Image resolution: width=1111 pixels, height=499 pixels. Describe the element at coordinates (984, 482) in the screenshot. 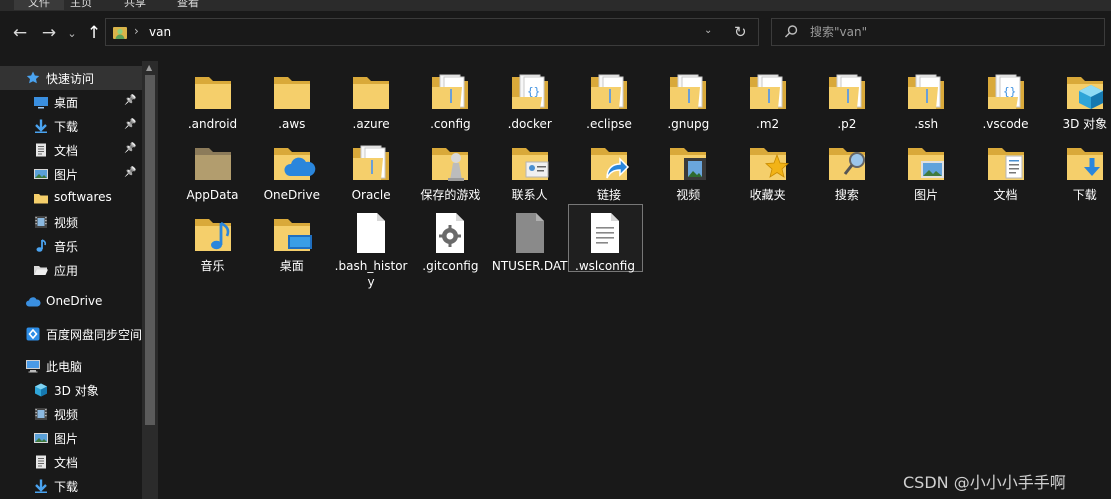

I see `watermark: CSDN @小小小手手啊` at that location.